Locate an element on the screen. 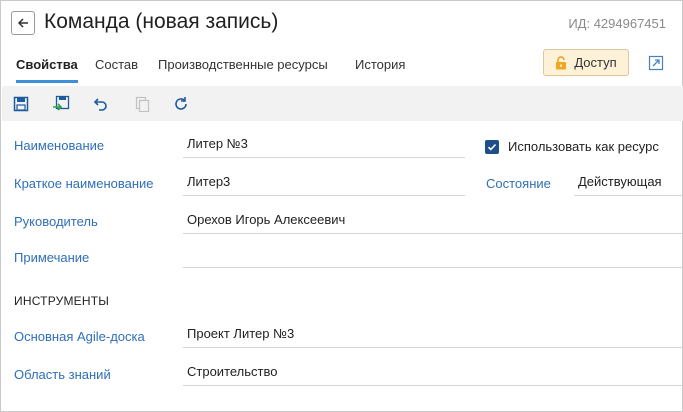 This screenshot has height=412, width=683. toolbar is located at coordinates (342, 103).